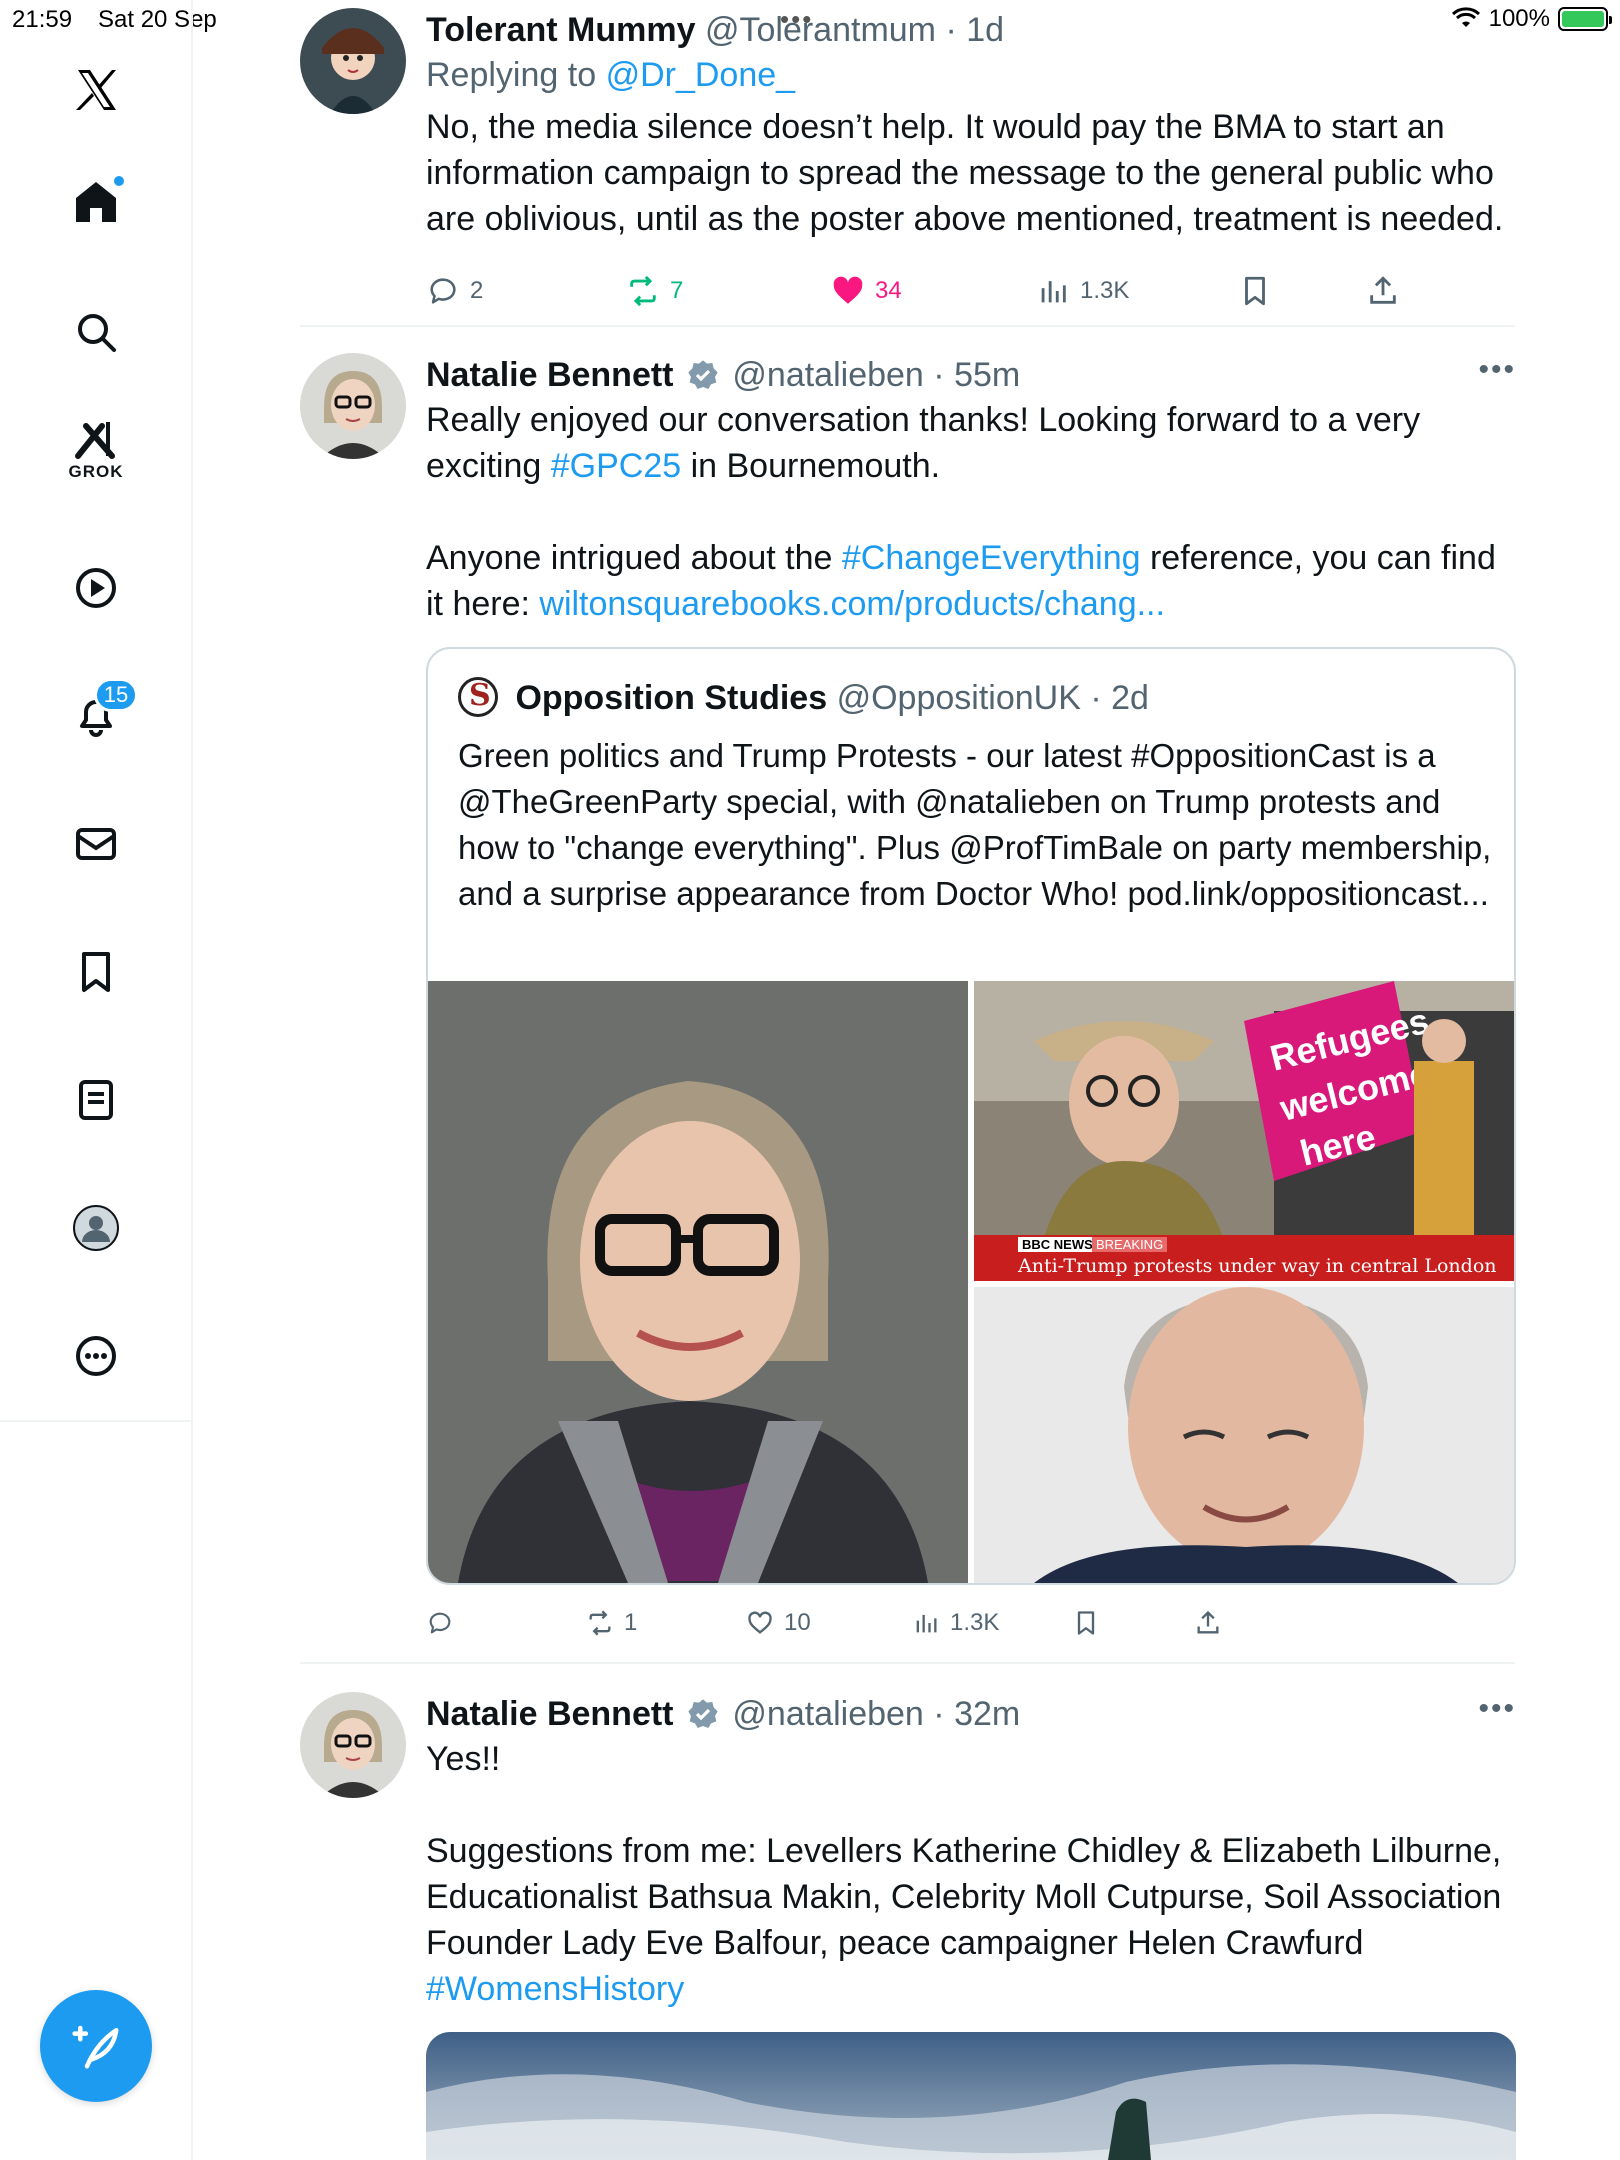  What do you see at coordinates (96, 1100) in the screenshot?
I see `nav-lists` at bounding box center [96, 1100].